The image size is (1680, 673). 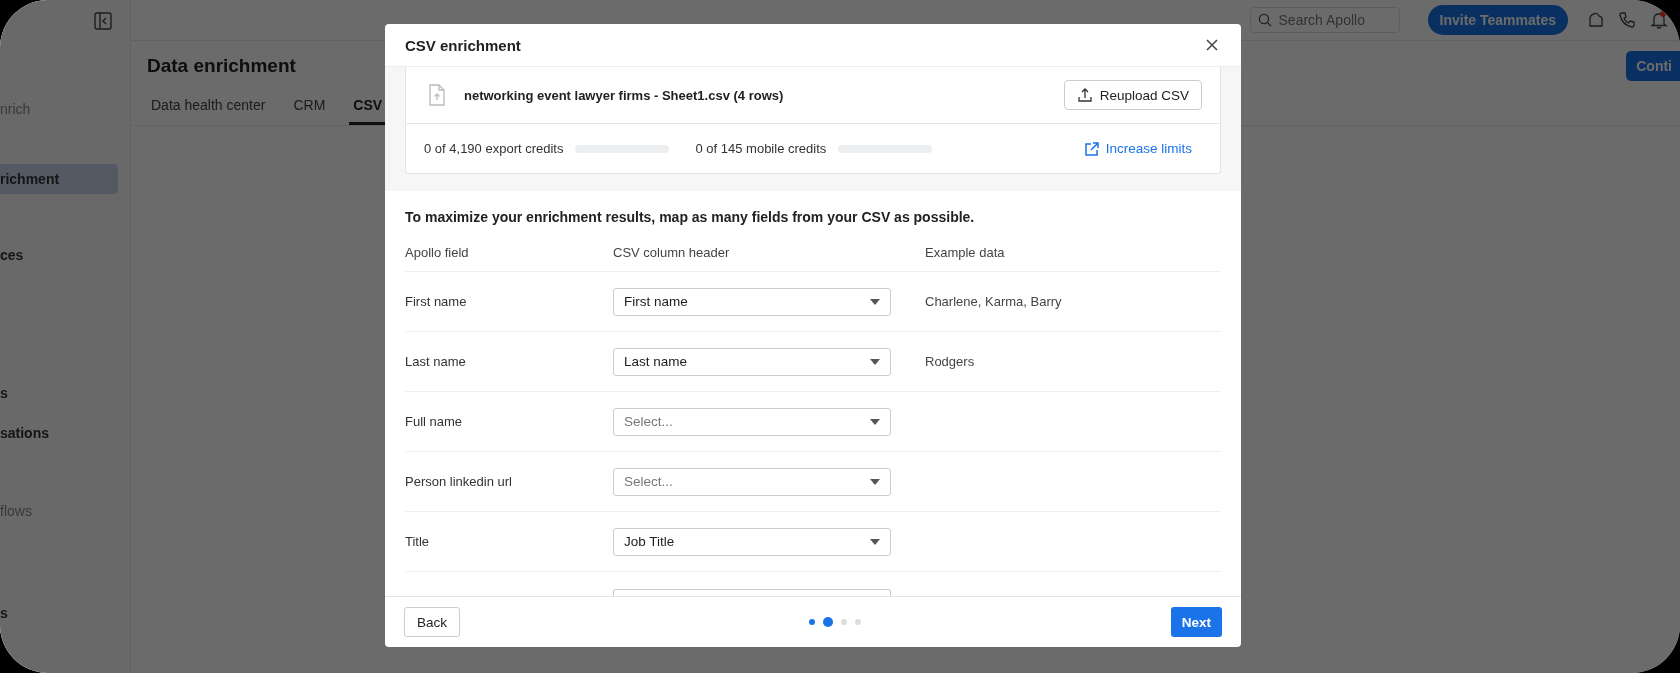 I want to click on close-icon, so click(x=1212, y=45).